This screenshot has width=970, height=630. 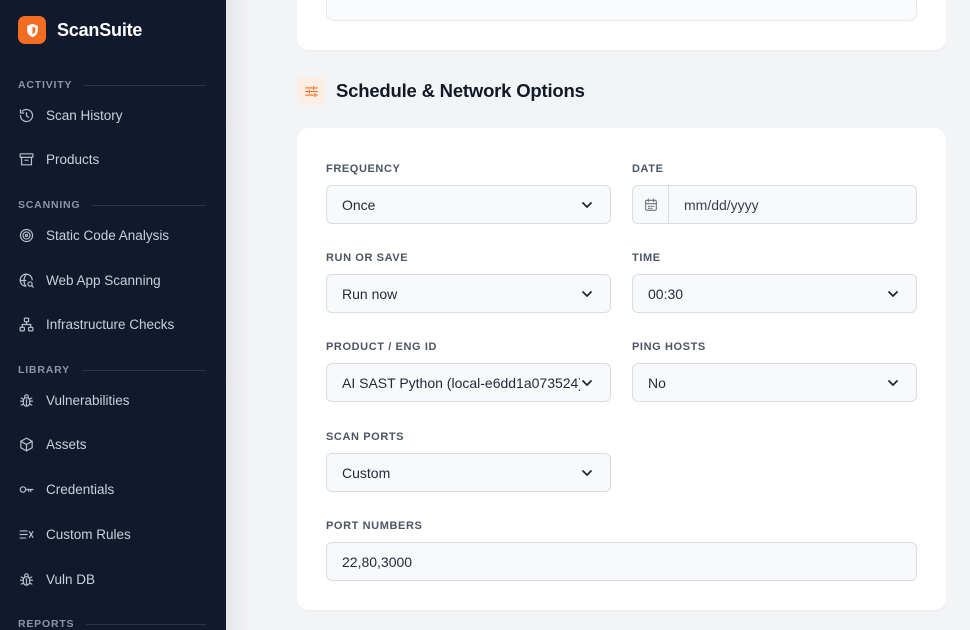 What do you see at coordinates (363, 169) in the screenshot?
I see `frequency-label: FREQUENCY` at bounding box center [363, 169].